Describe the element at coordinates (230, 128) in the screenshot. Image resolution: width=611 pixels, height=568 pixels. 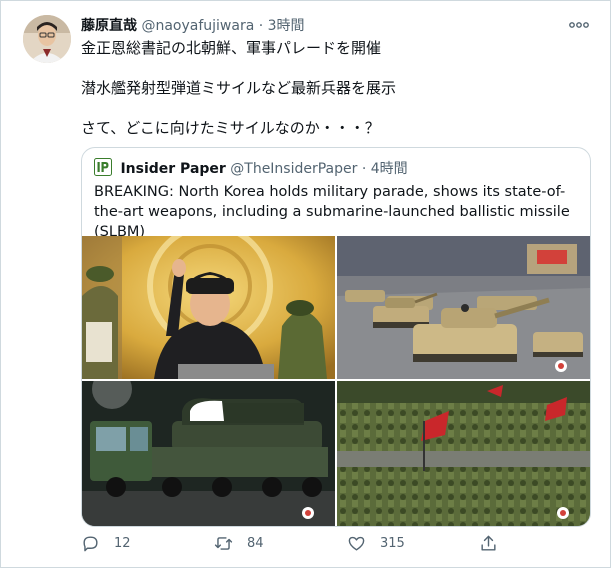
I see `tweet-line: さて、どこに向けたミサイルなのか・・・？` at that location.